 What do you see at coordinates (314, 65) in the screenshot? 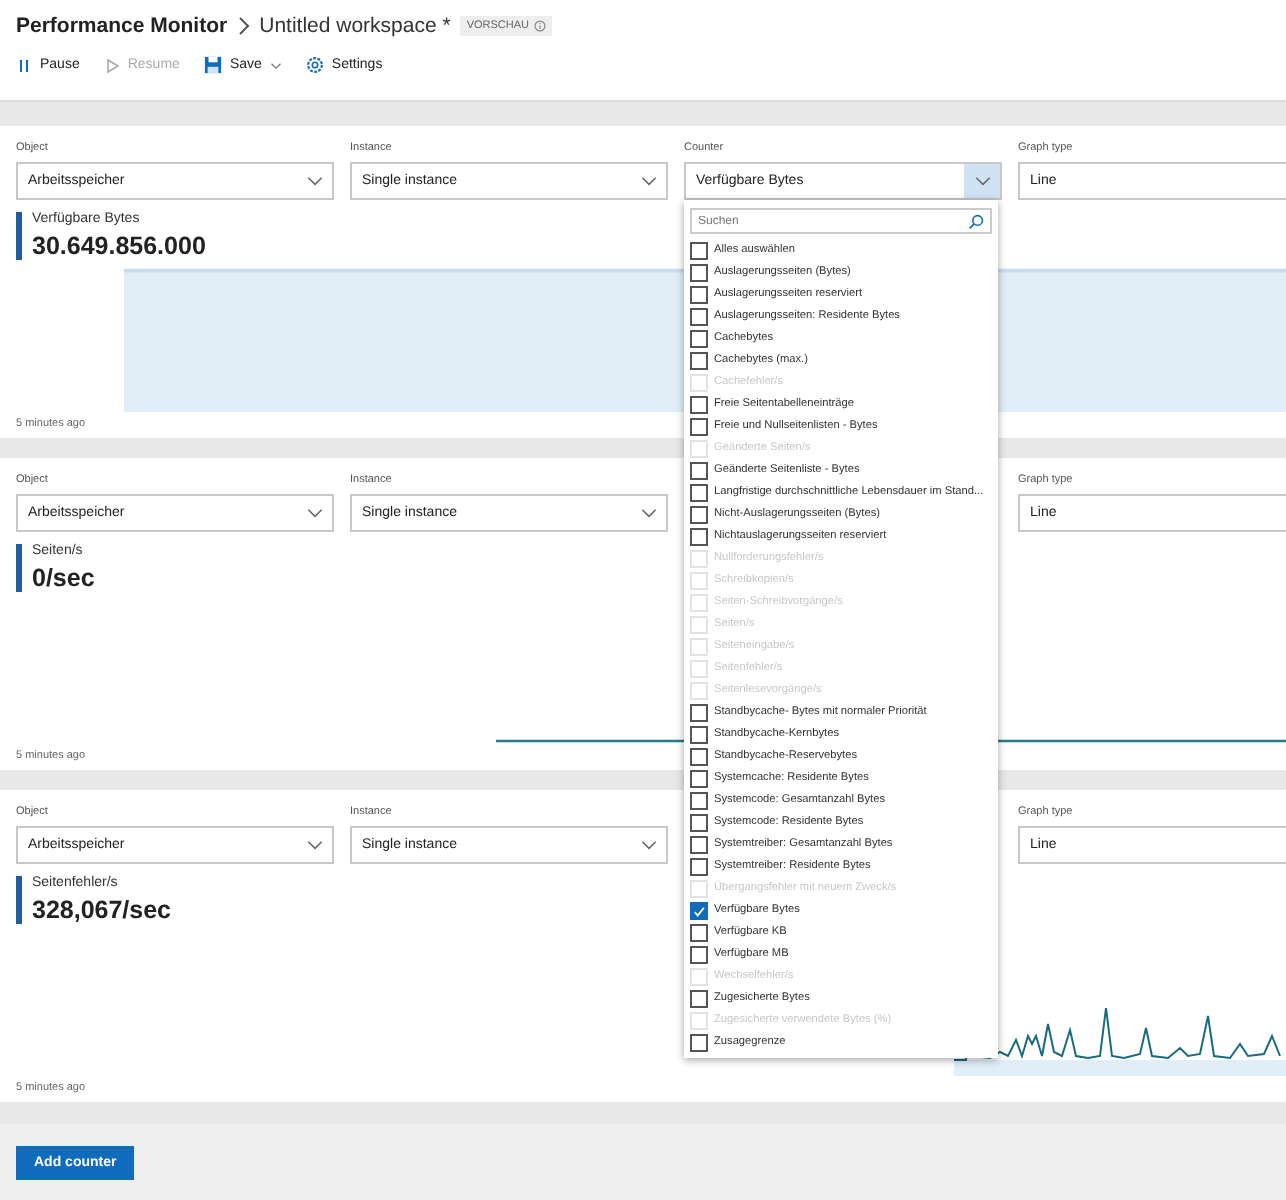
I see `settings-icon` at bounding box center [314, 65].